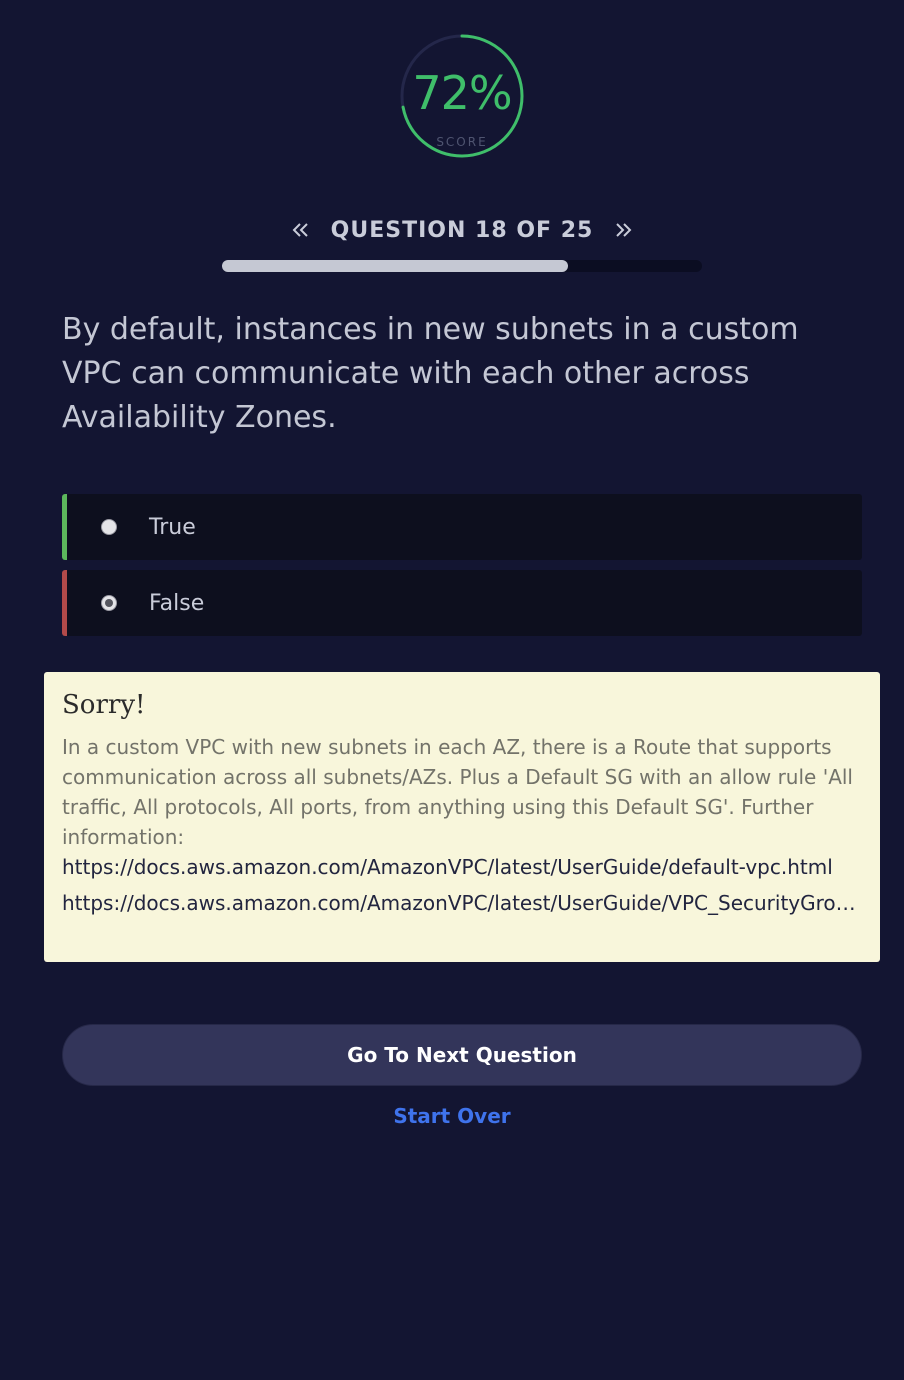 The width and height of the screenshot is (904, 1380). Describe the element at coordinates (462, 527) in the screenshot. I see `answer-option-true: True` at that location.